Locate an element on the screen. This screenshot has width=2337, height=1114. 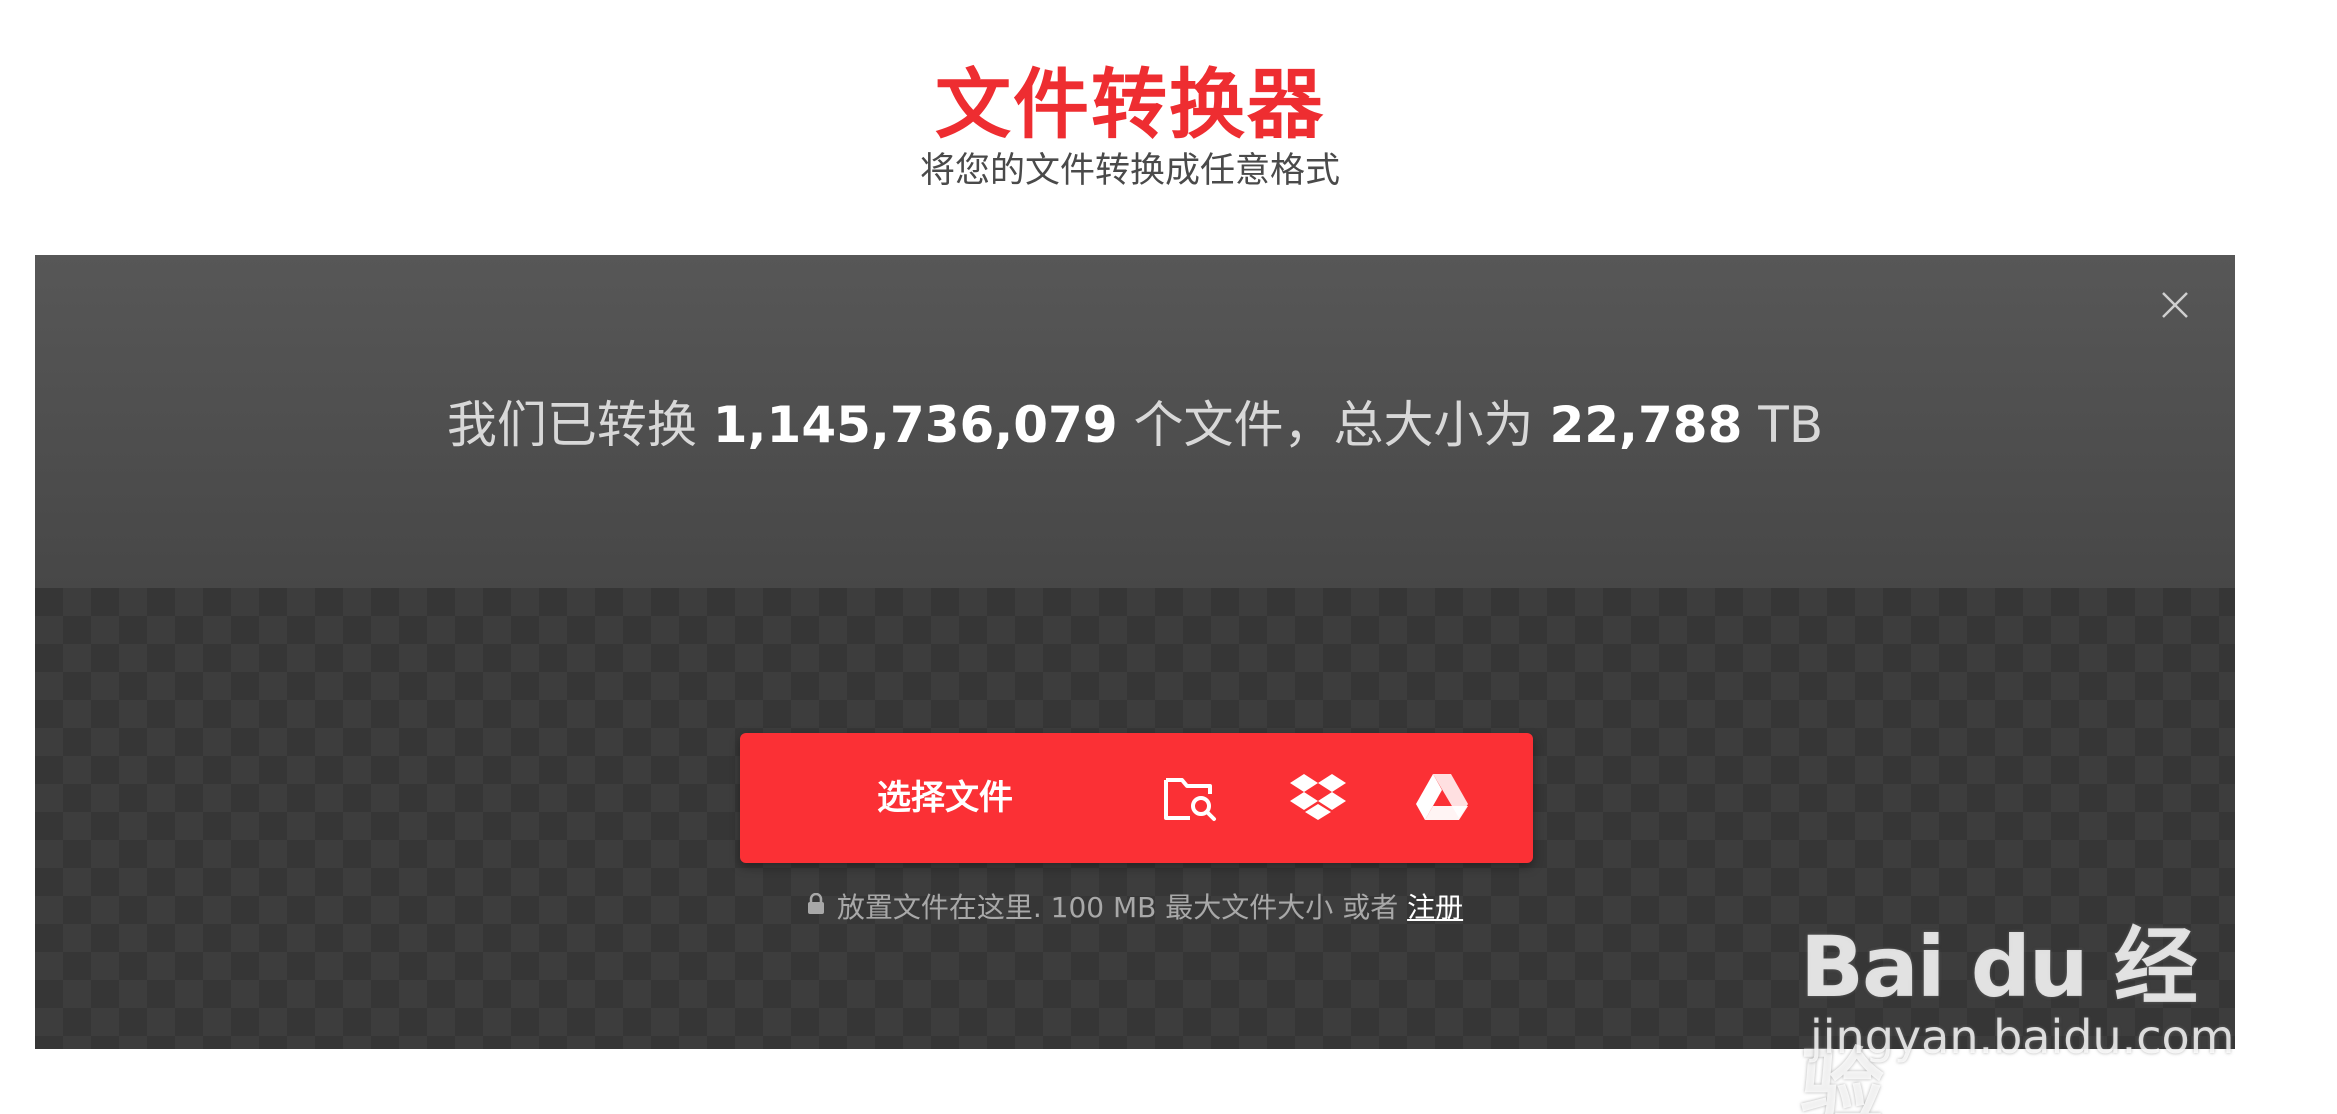
note-text: 放置文件在这里. 100 MB 最大文件大小 或者 is located at coordinates (1122, 907).